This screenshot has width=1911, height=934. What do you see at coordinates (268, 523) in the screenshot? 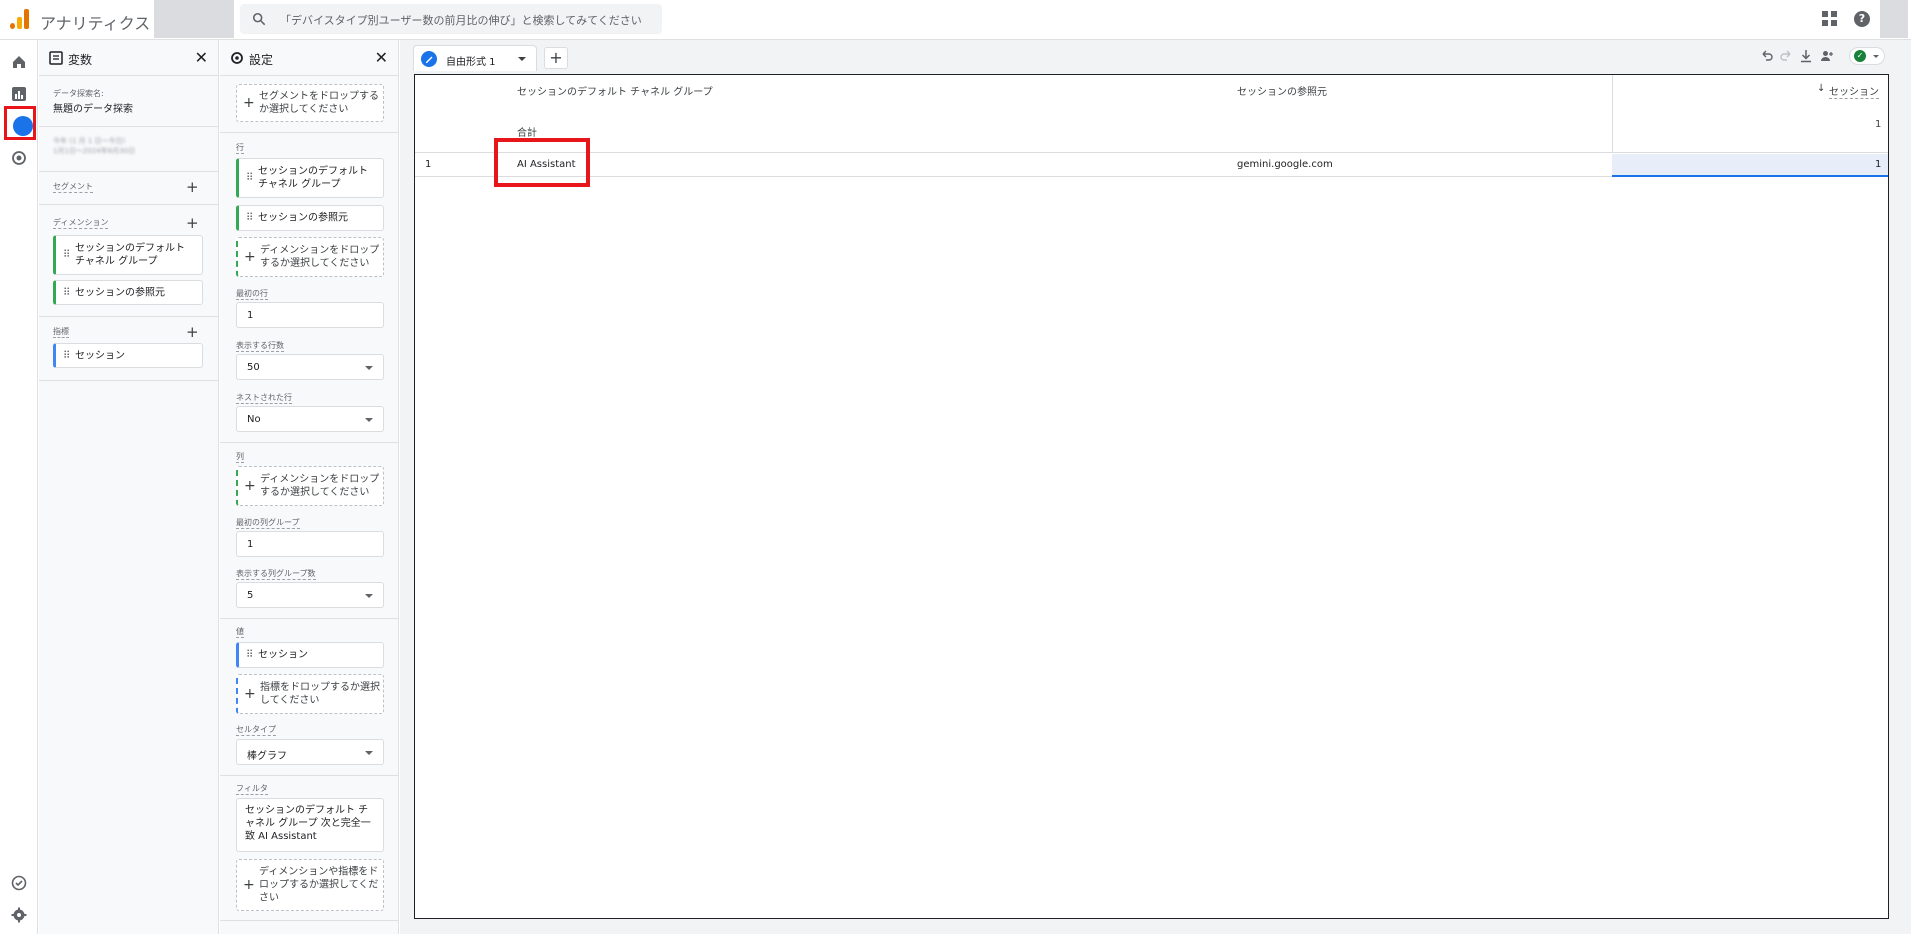
I see `first-col-group-label: 最初の列グループ` at bounding box center [268, 523].